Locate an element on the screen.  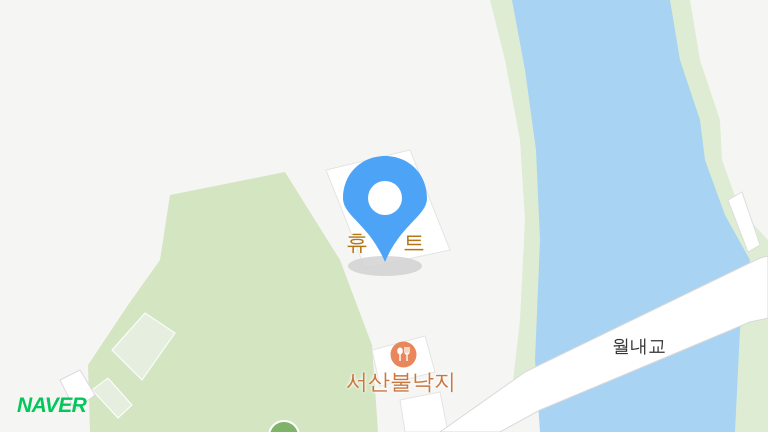
bridge-label: 월내교 is located at coordinates (639, 347).